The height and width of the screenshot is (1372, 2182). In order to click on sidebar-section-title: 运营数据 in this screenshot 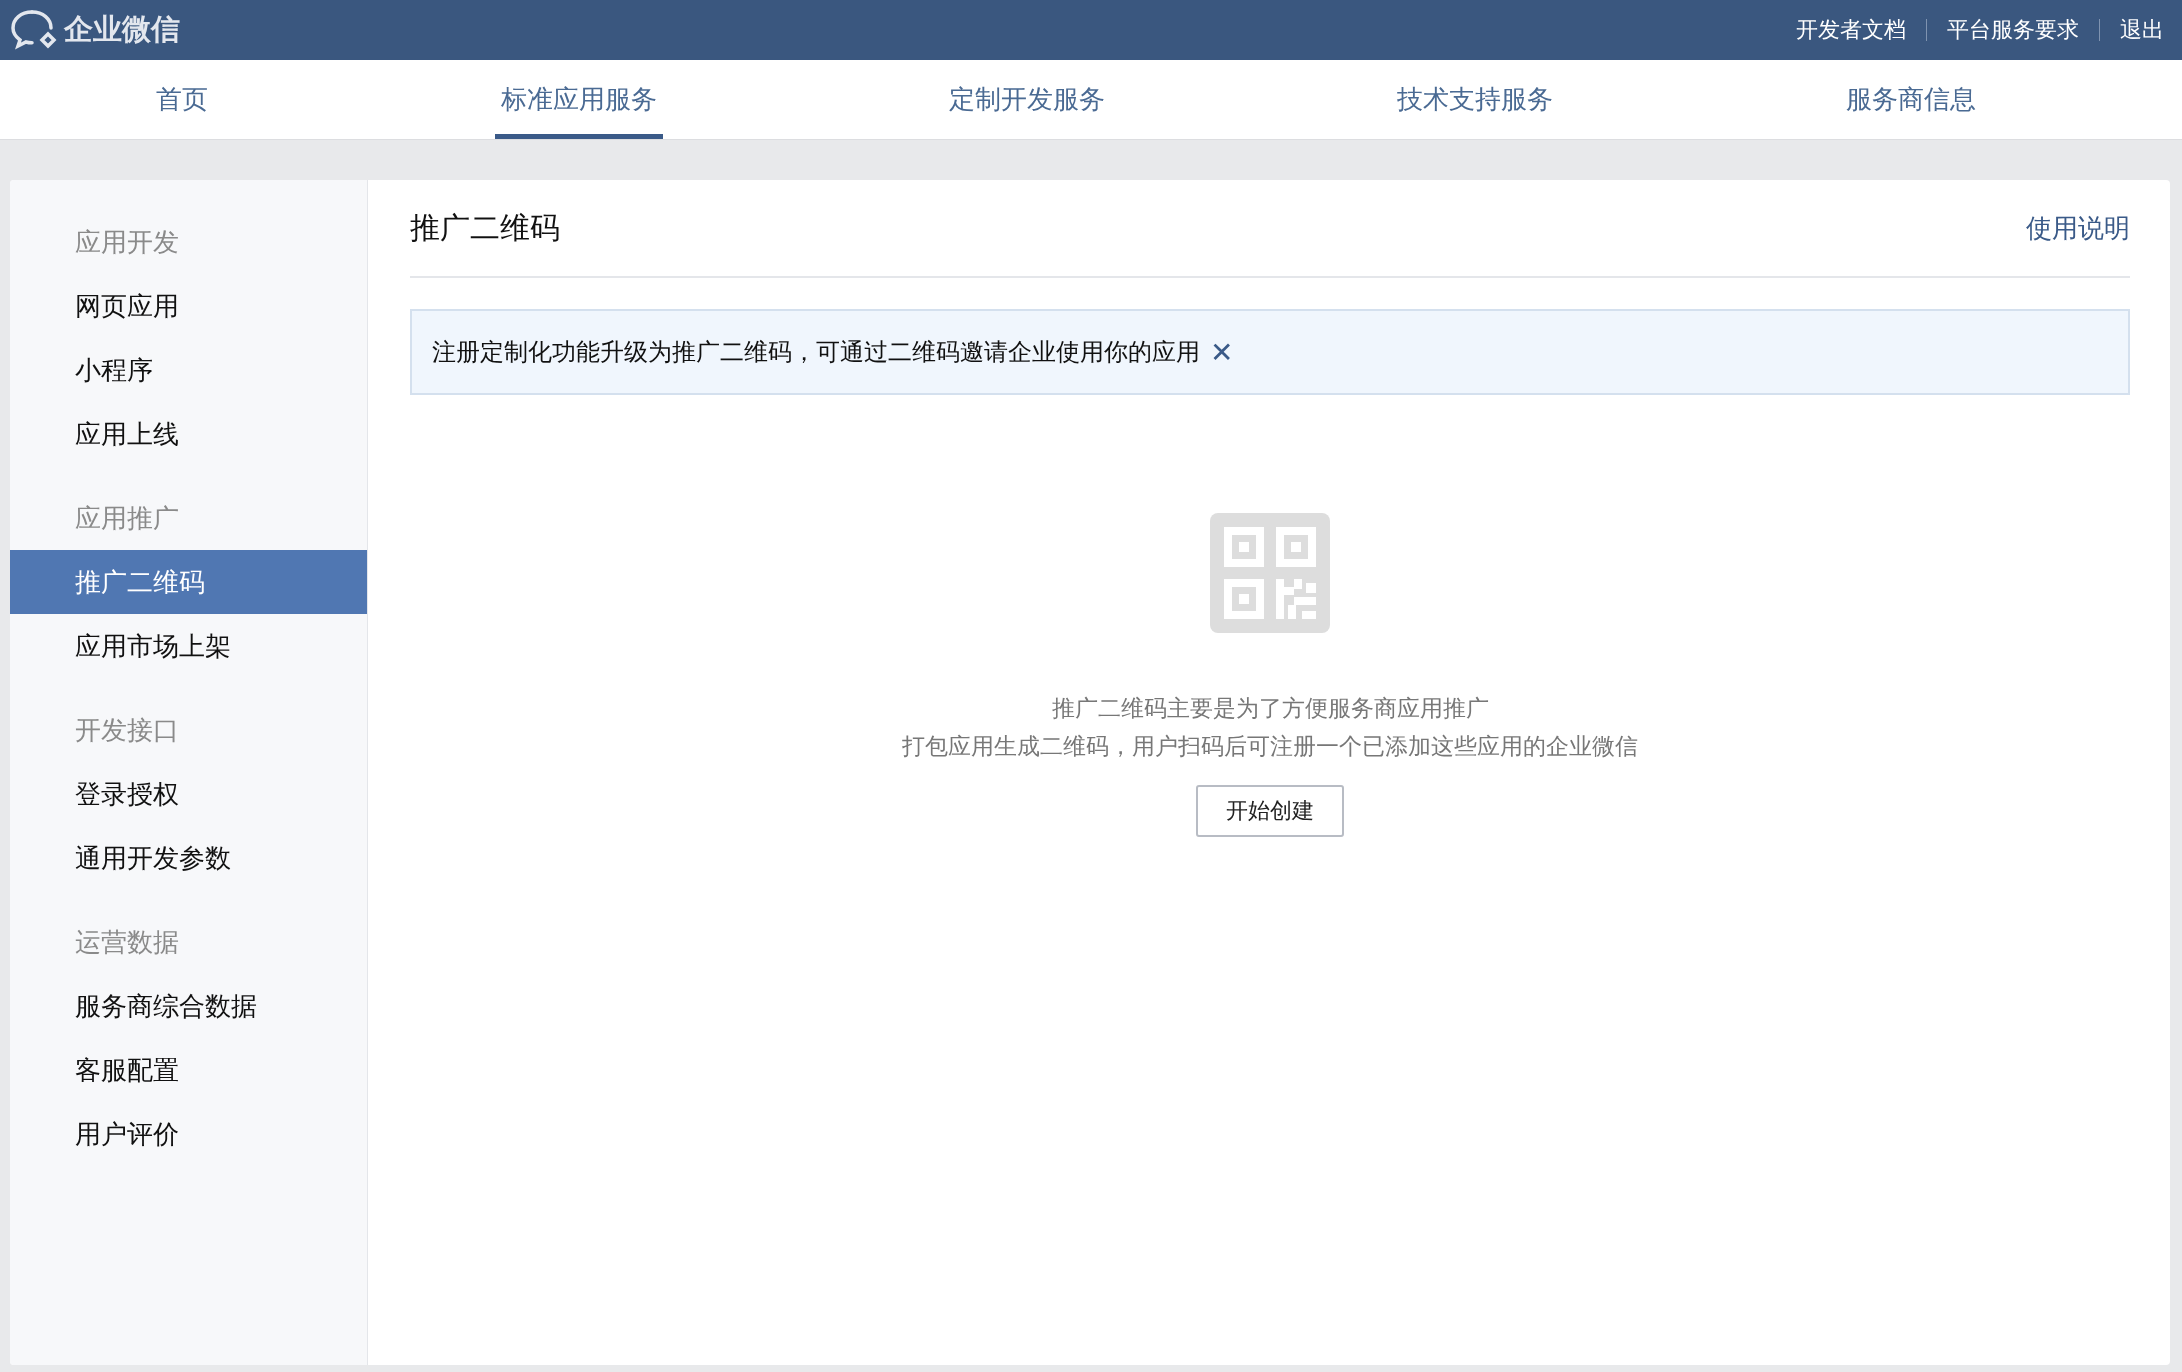, I will do `click(127, 942)`.